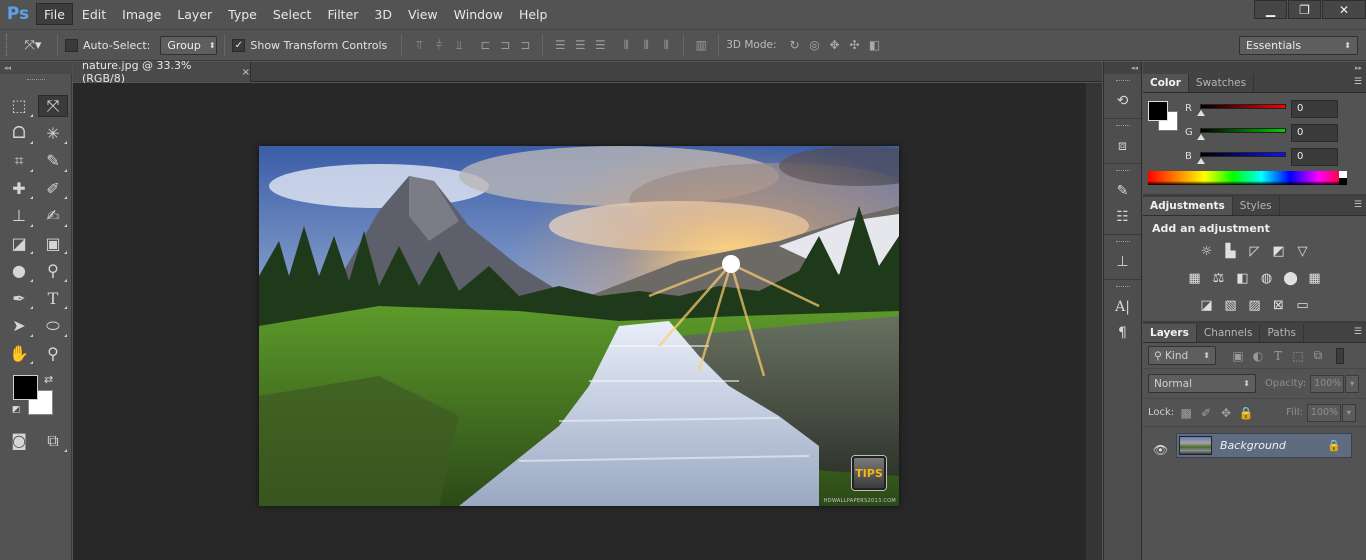 Image resolution: width=1366 pixels, height=560 pixels. I want to click on character-panel-icon: A|, so click(1122, 307).